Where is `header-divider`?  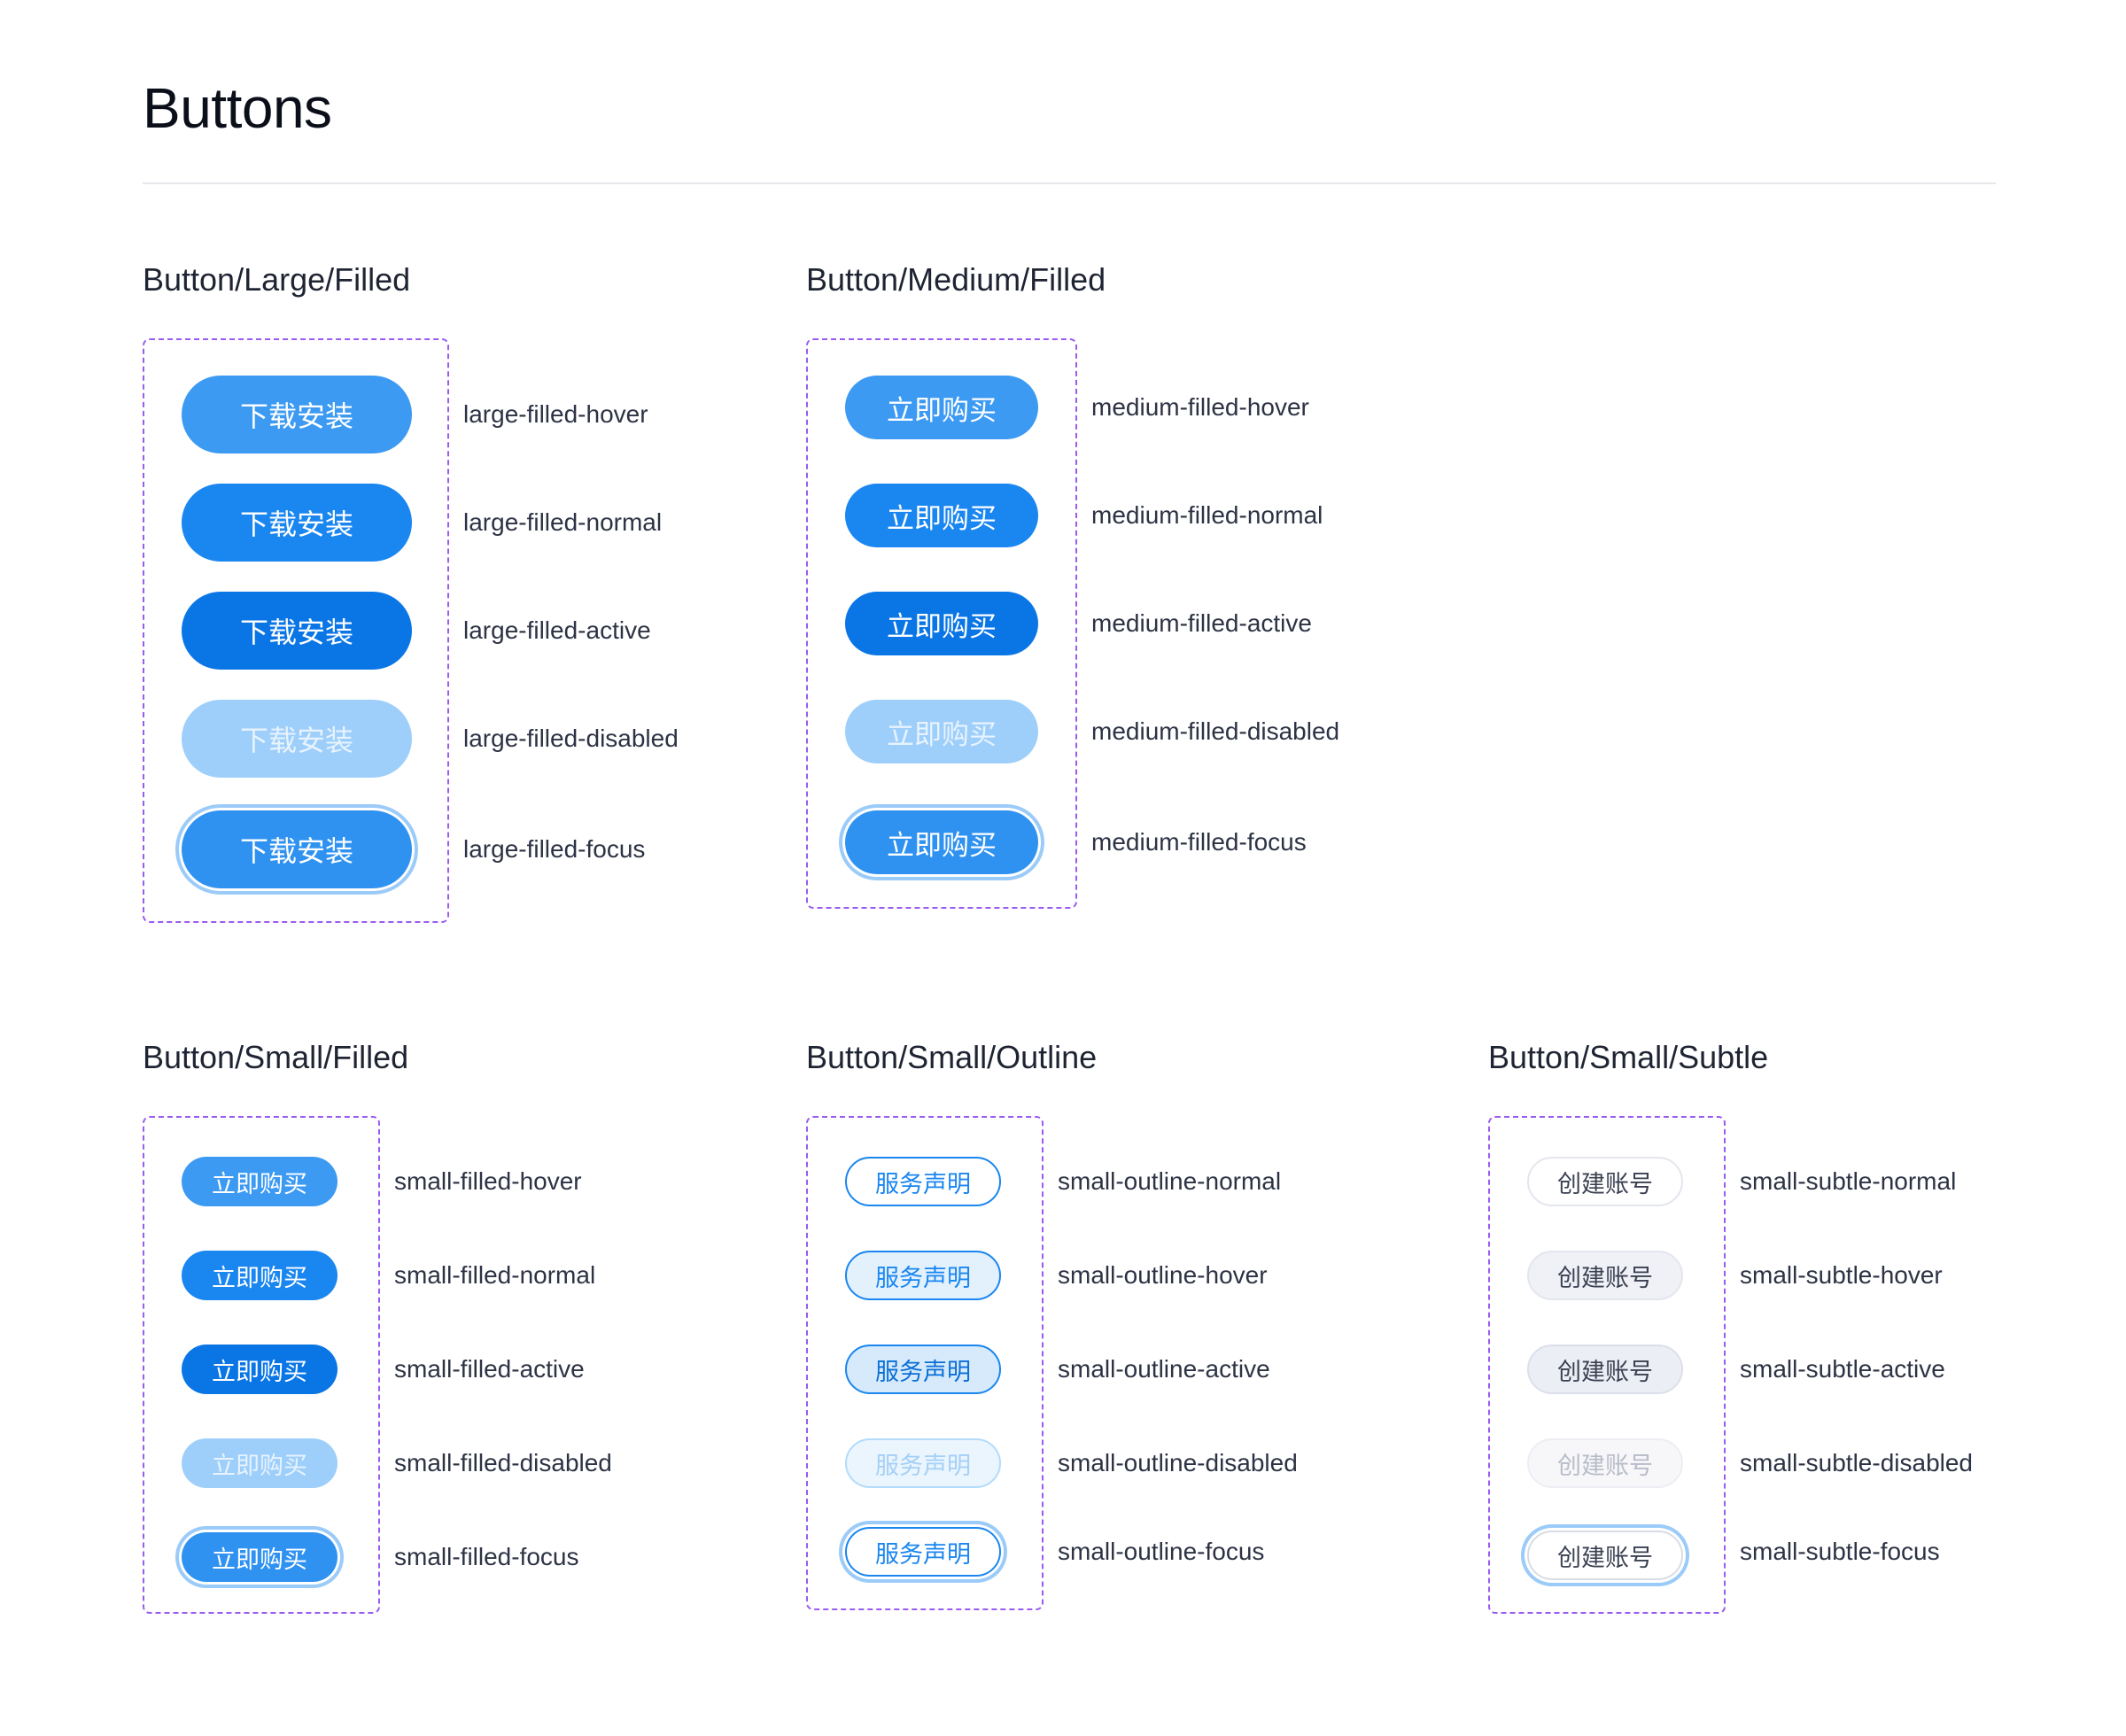
header-divider is located at coordinates (1069, 183).